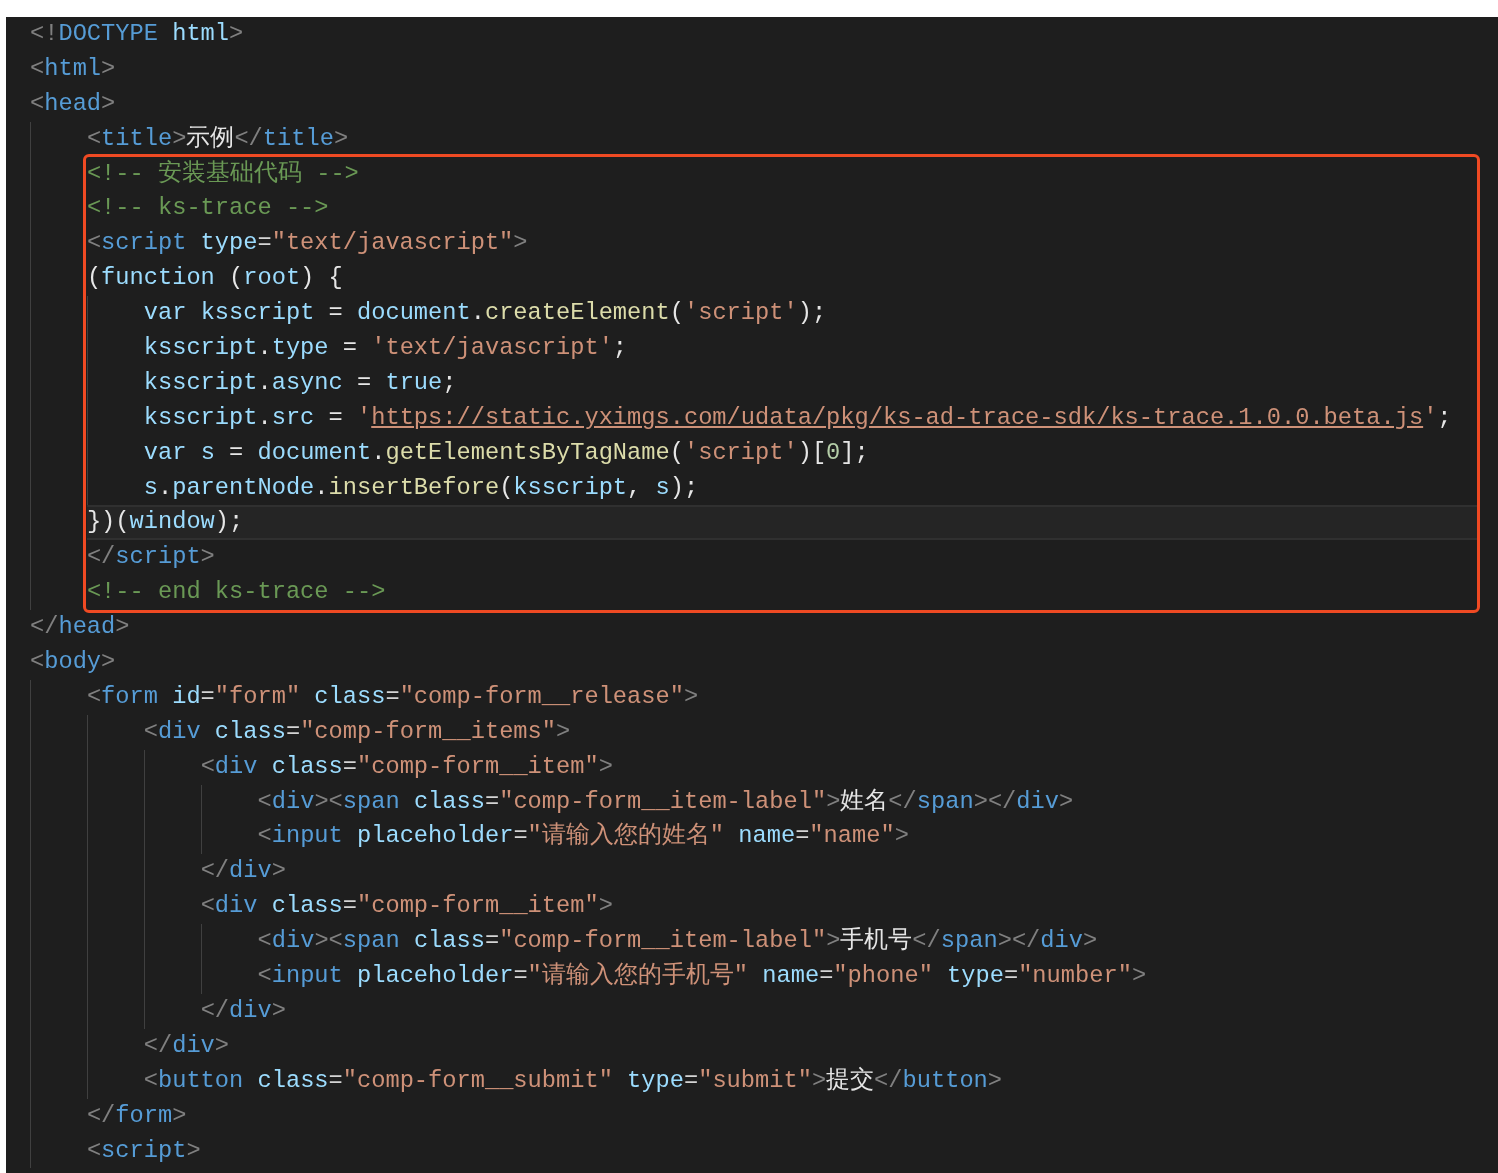  I want to click on code-line: <head>, so click(73, 103).